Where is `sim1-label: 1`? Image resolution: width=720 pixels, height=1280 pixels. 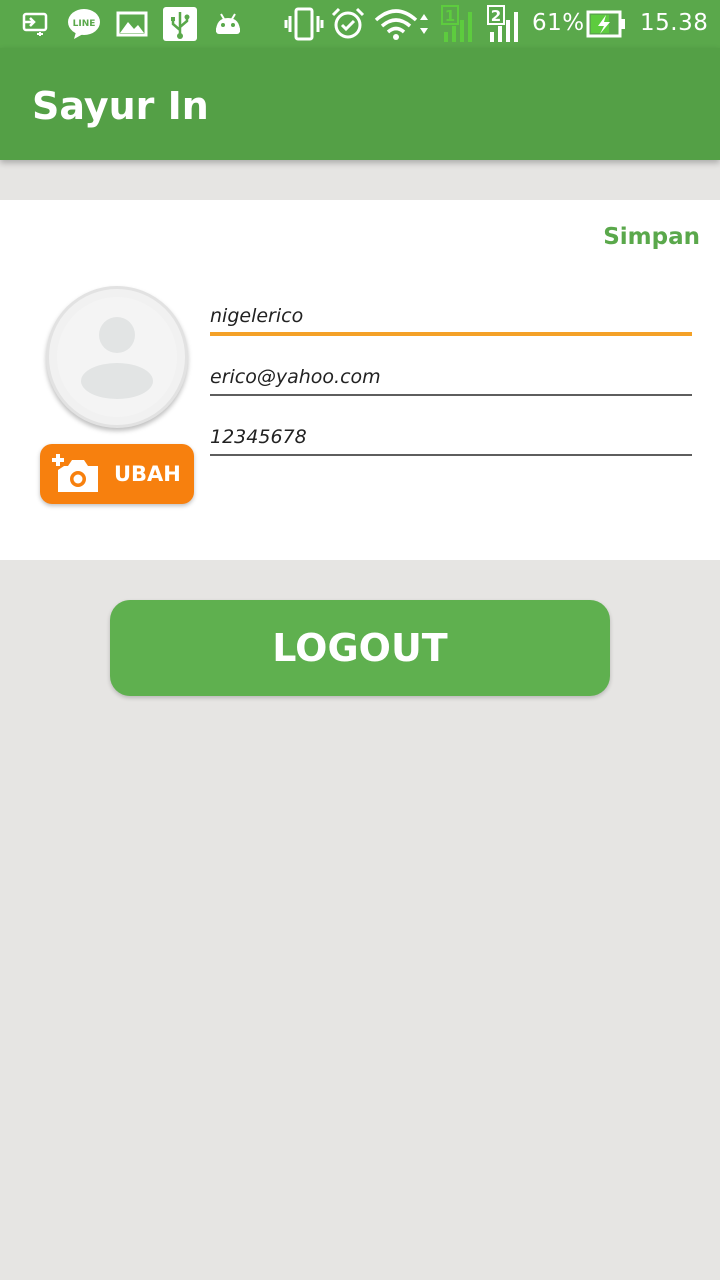
sim1-label: 1 is located at coordinates (450, 16).